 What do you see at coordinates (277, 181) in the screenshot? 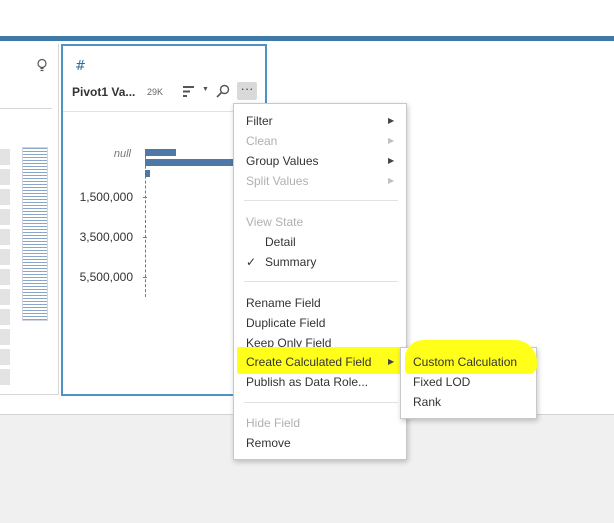
I see `menu-item-label: Split Values` at bounding box center [277, 181].